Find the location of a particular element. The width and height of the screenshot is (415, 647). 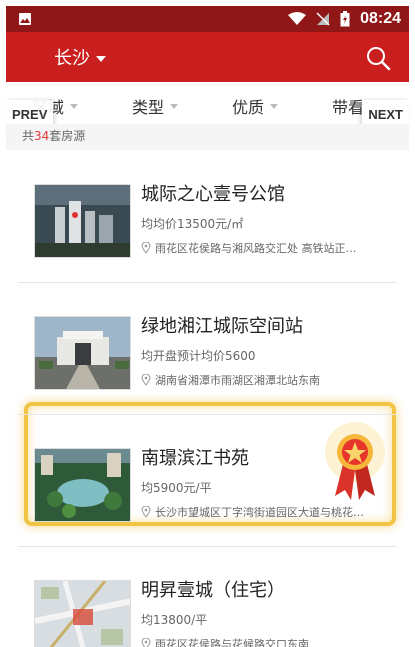

listing-title: 明昇壹城（住宅） is located at coordinates (213, 590).